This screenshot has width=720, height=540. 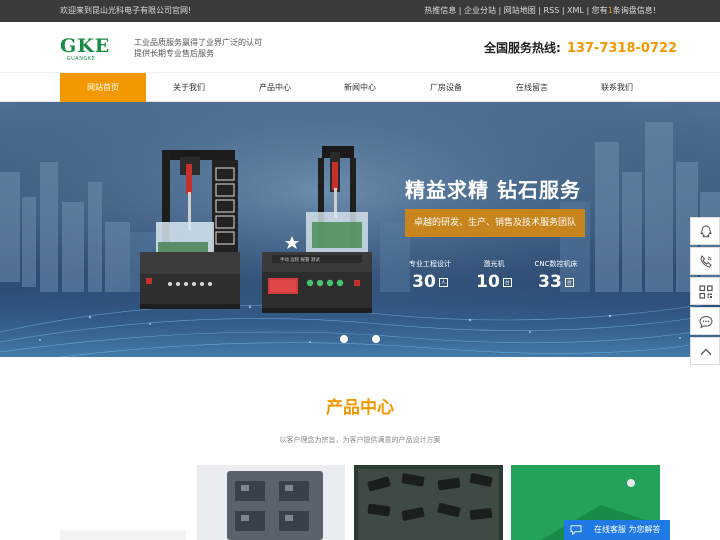 What do you see at coordinates (550, 282) in the screenshot?
I see `stat-value: 33` at bounding box center [550, 282].